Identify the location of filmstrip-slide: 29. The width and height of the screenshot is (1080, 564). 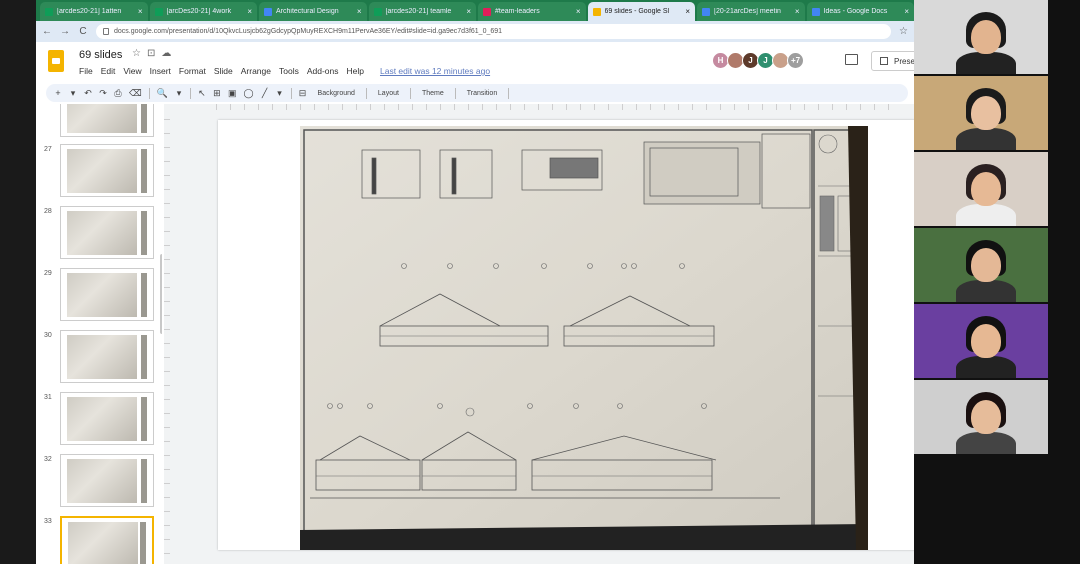
(99, 296).